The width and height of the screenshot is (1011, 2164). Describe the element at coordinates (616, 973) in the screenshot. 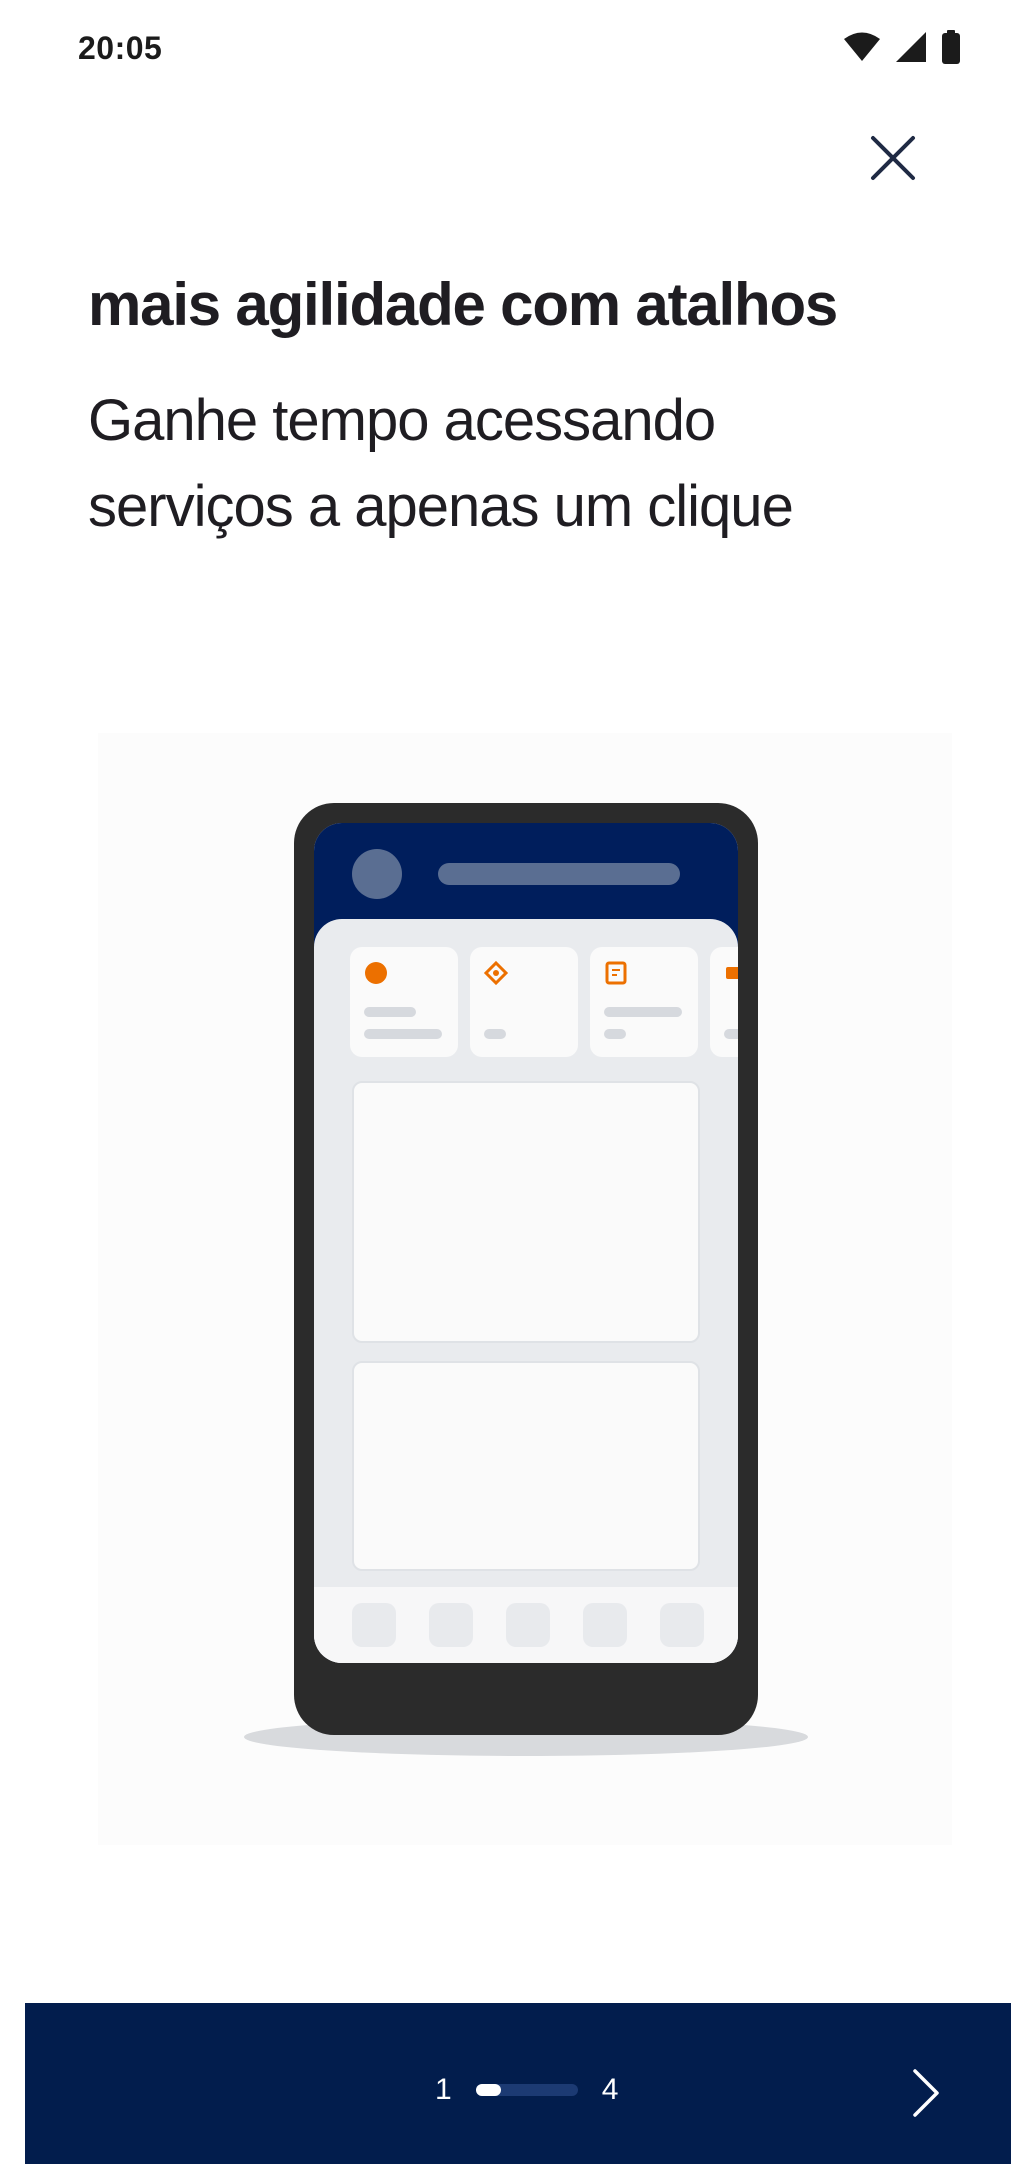

I see `document-icon` at that location.